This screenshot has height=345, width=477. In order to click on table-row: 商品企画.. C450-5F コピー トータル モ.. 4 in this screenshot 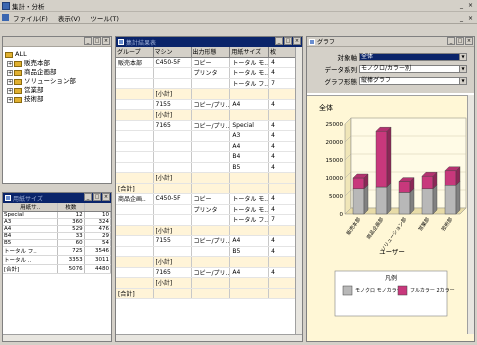, I will do `click(208, 199)`.